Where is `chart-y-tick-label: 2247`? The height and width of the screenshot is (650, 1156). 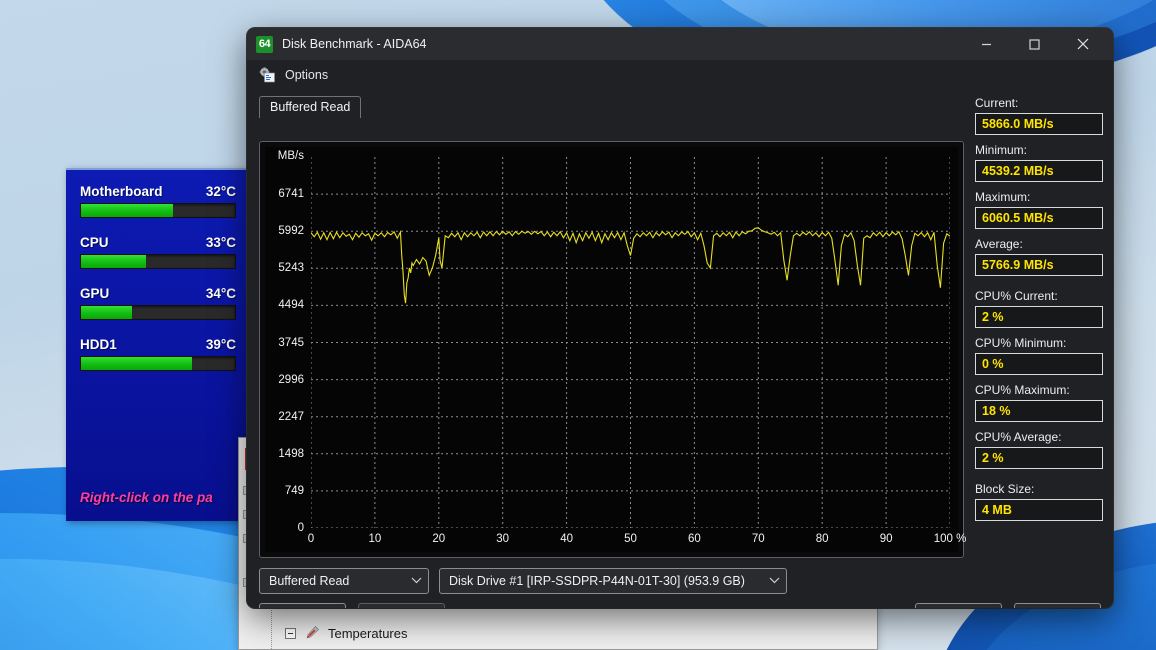 chart-y-tick-label: 2247 is located at coordinates (291, 416).